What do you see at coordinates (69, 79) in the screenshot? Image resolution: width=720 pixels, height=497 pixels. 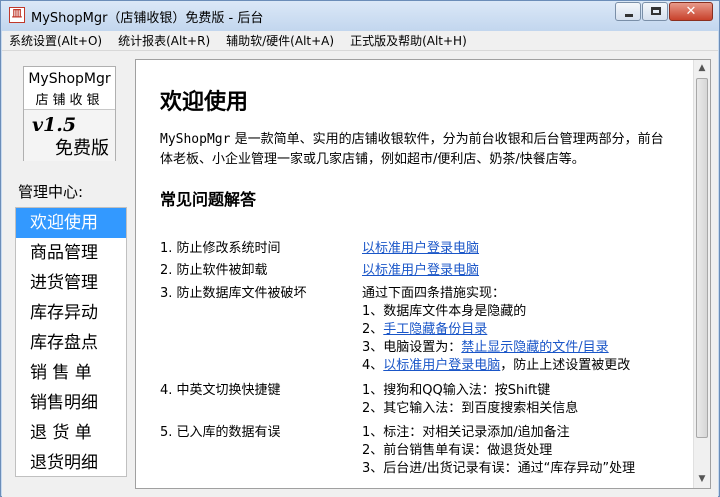 I see `logo-name: MyShopMgr` at bounding box center [69, 79].